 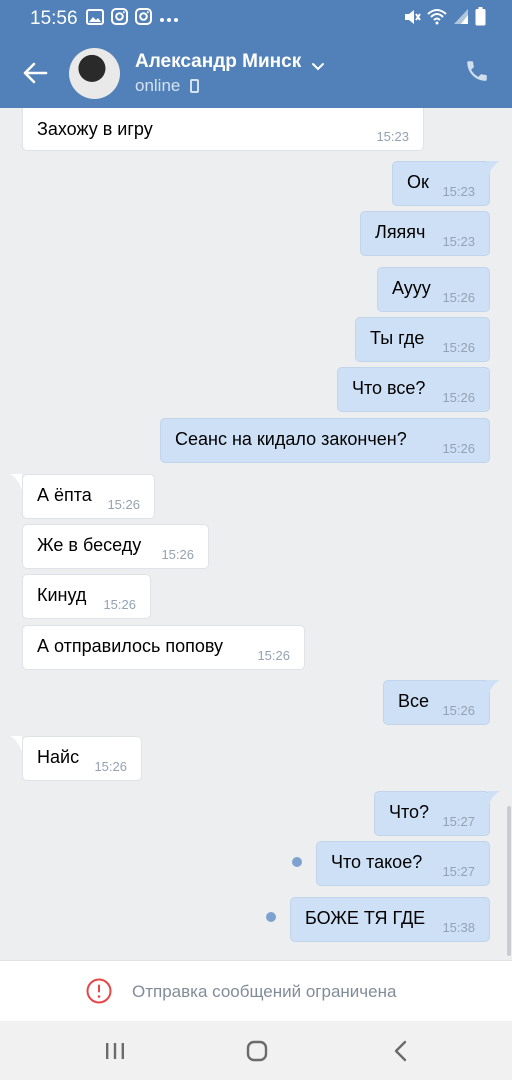 What do you see at coordinates (414, 701) in the screenshot?
I see `message-text: Все` at bounding box center [414, 701].